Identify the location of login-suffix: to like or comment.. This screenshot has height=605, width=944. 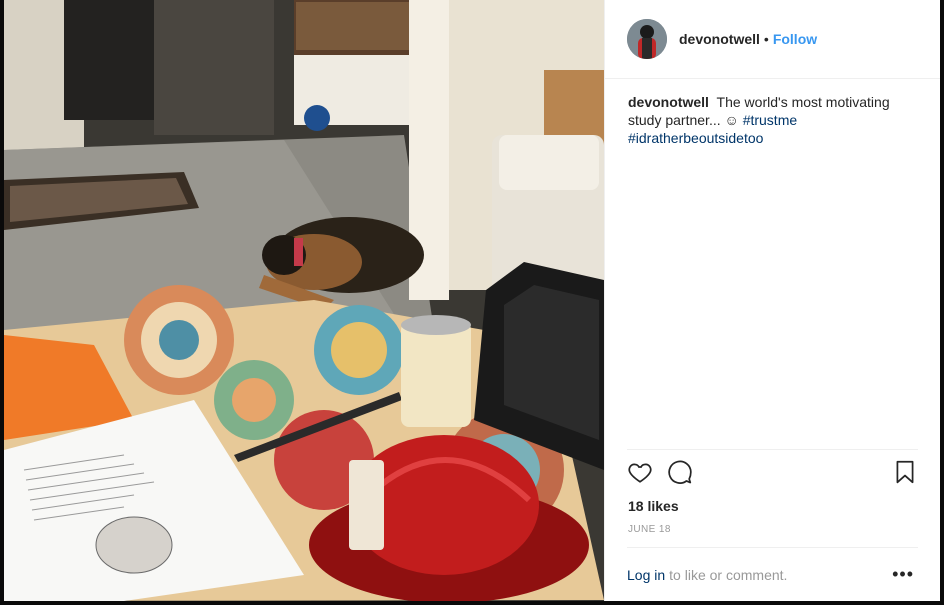
(728, 574).